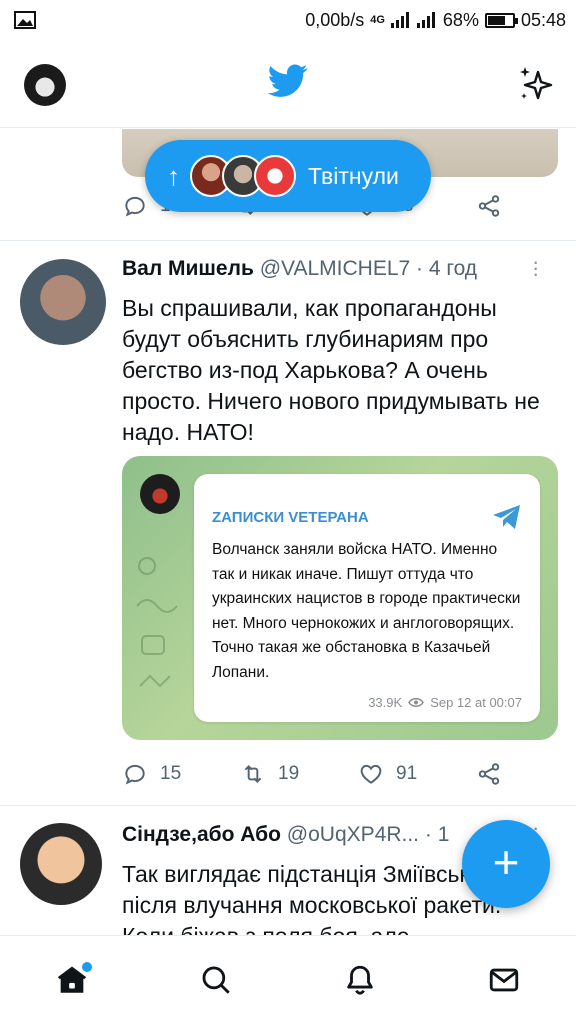  What do you see at coordinates (377, 20) in the screenshot?
I see `signal-type: 4G` at bounding box center [377, 20].